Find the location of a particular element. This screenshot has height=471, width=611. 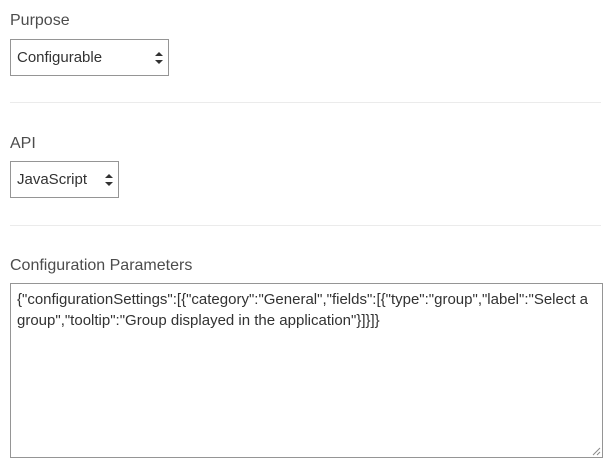

purpose-label: Purpose is located at coordinates (40, 20).